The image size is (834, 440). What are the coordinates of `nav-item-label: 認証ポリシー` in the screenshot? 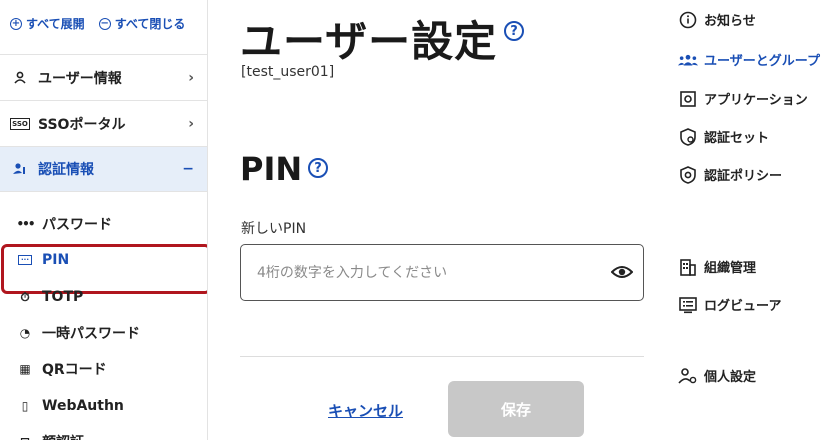 It's located at (743, 176).